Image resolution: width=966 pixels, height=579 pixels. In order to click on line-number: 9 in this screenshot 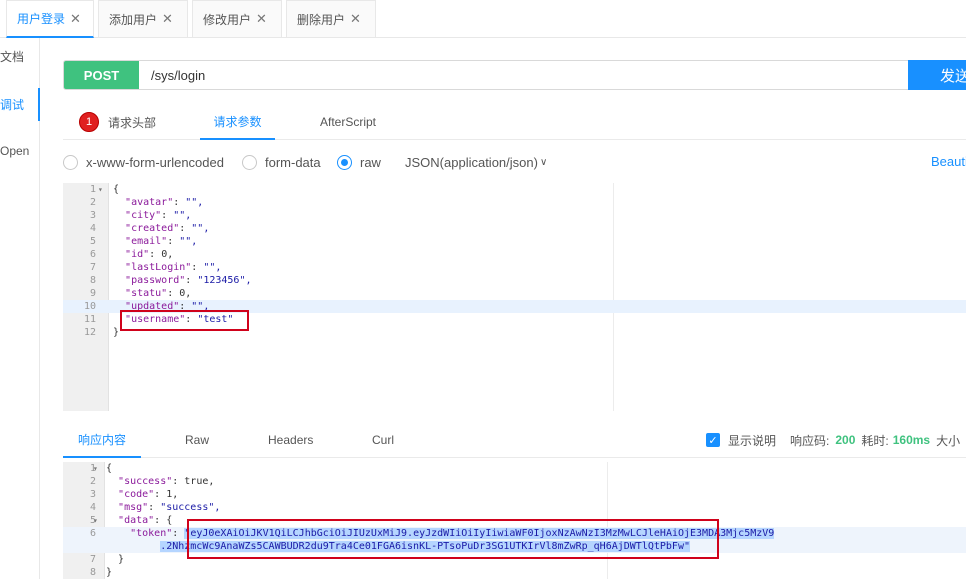, I will do `click(92, 293)`.